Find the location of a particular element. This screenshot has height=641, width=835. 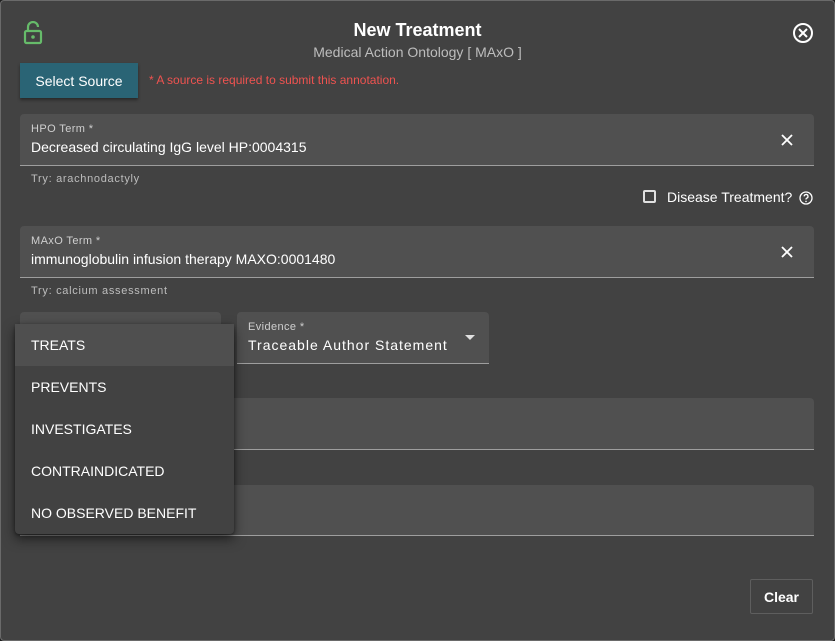

clear-button: Clear is located at coordinates (781, 596).